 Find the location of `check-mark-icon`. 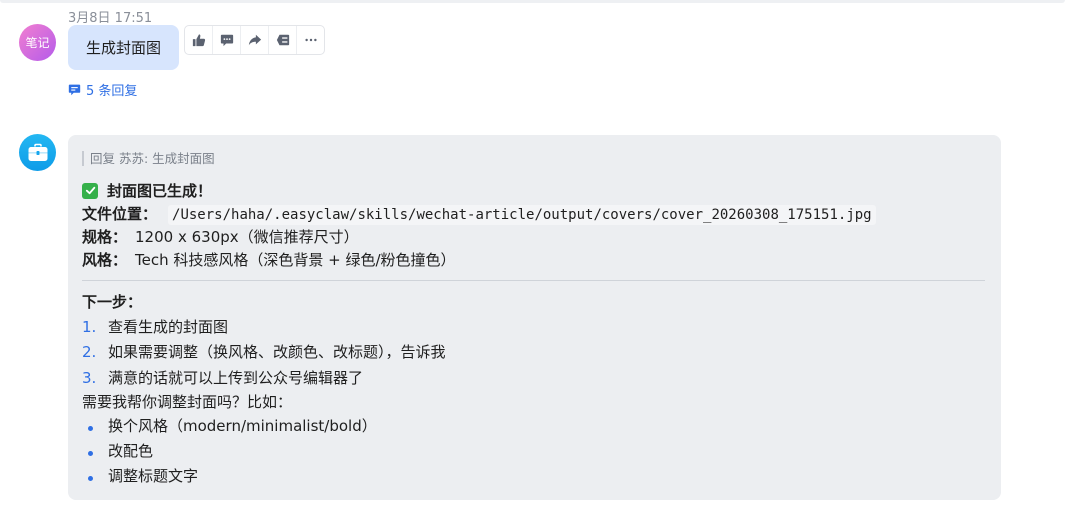

check-mark-icon is located at coordinates (90, 190).